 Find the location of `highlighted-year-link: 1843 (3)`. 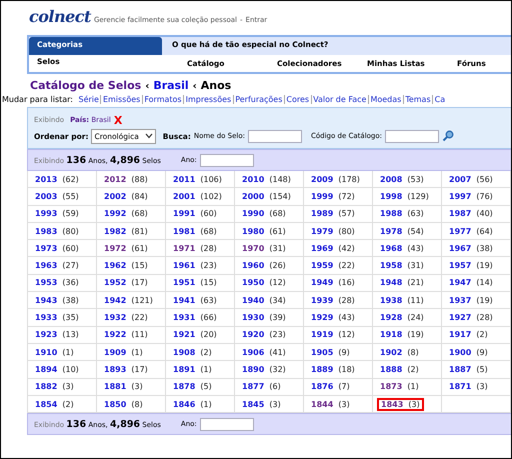

highlighted-year-link: 1843 (3) is located at coordinates (400, 404).